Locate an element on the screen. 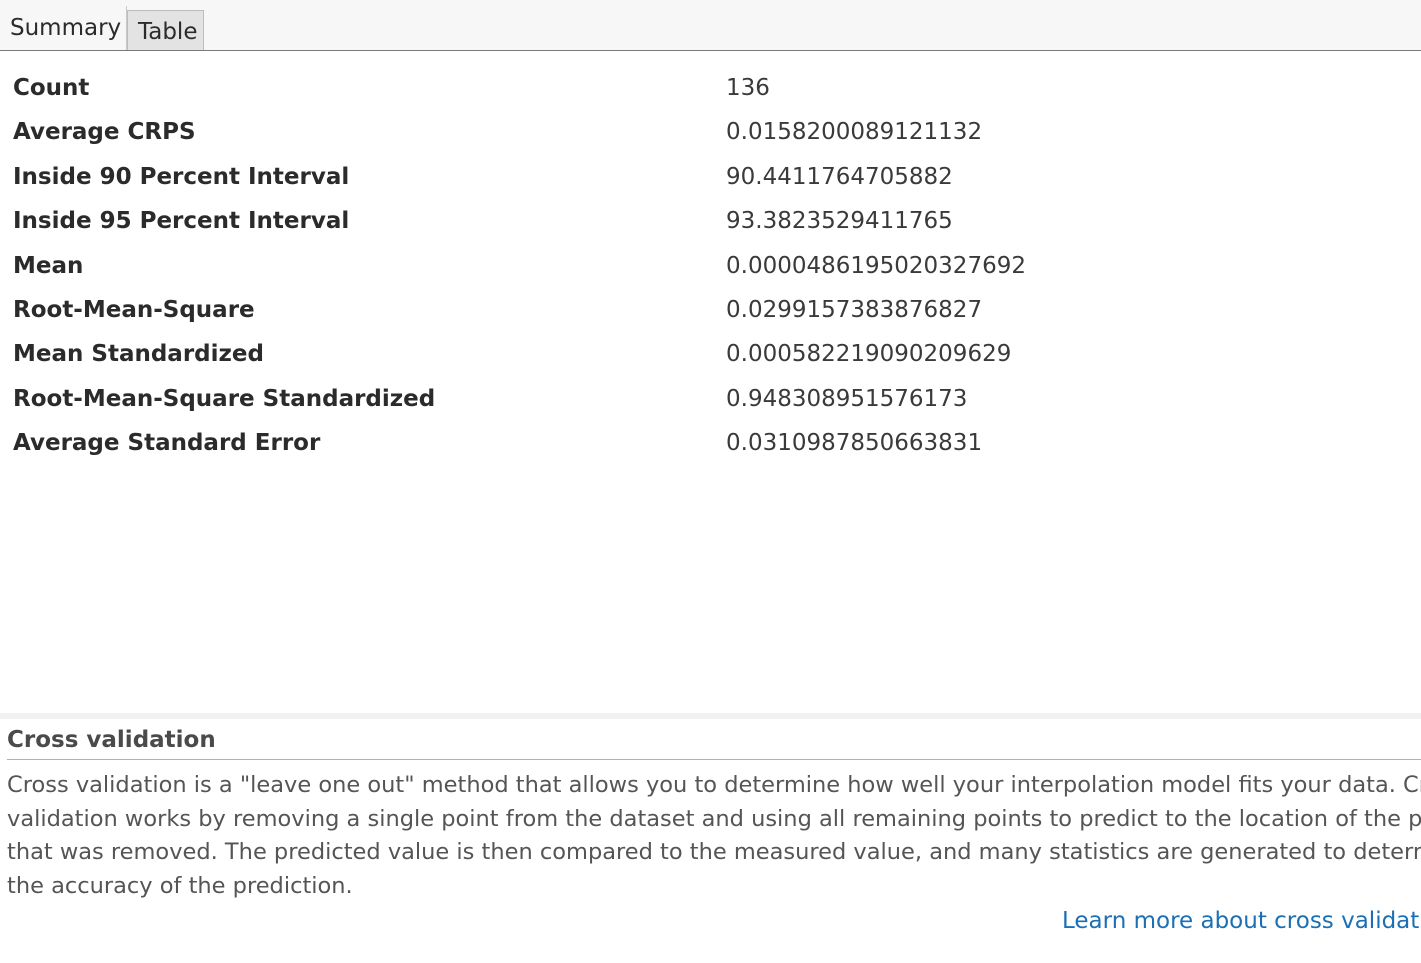 This screenshot has width=1421, height=963. stat-label: Inside 95 Percent Interval is located at coordinates (181, 221).